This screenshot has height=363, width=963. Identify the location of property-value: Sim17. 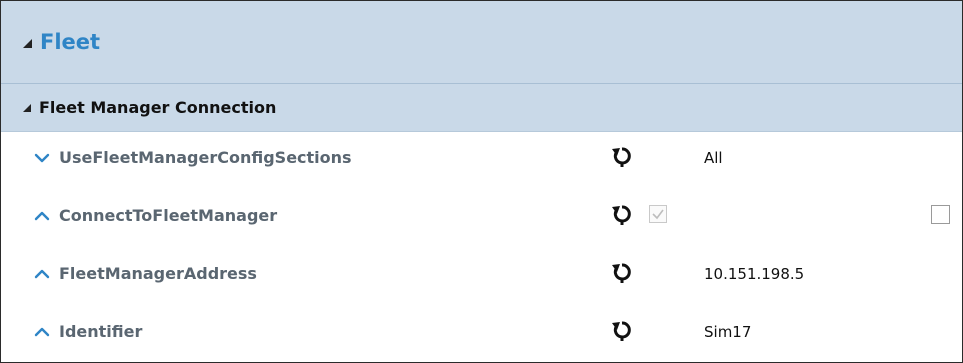
(727, 332).